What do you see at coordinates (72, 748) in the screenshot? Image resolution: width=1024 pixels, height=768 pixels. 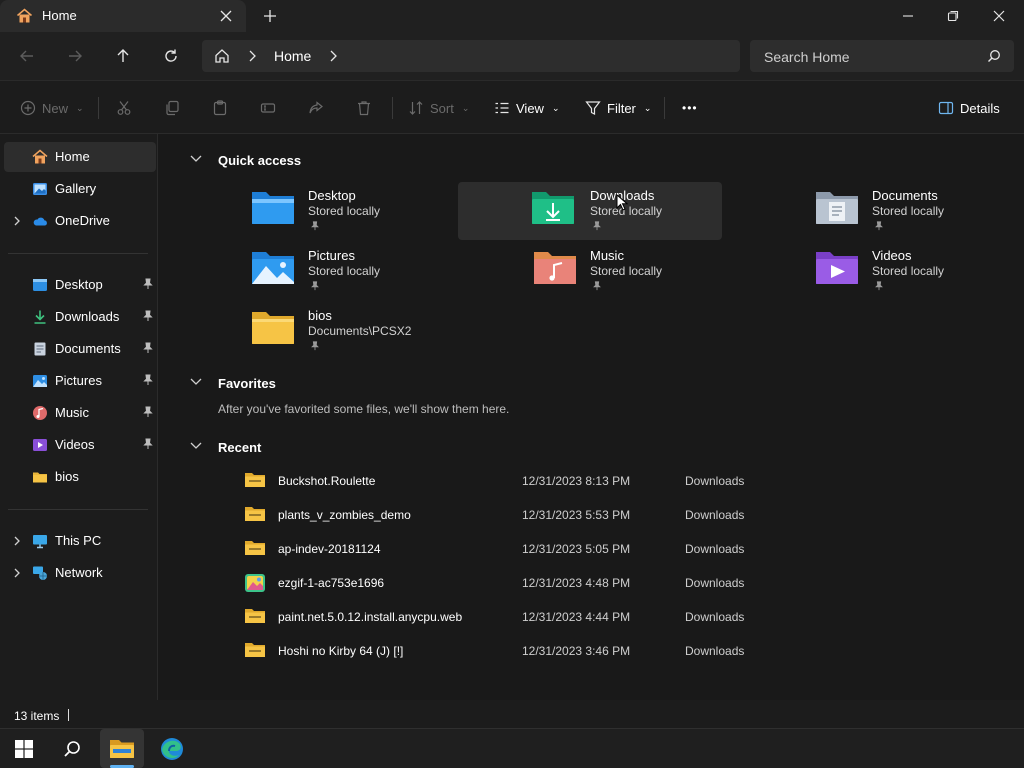 I see `taskbar-search-button` at bounding box center [72, 748].